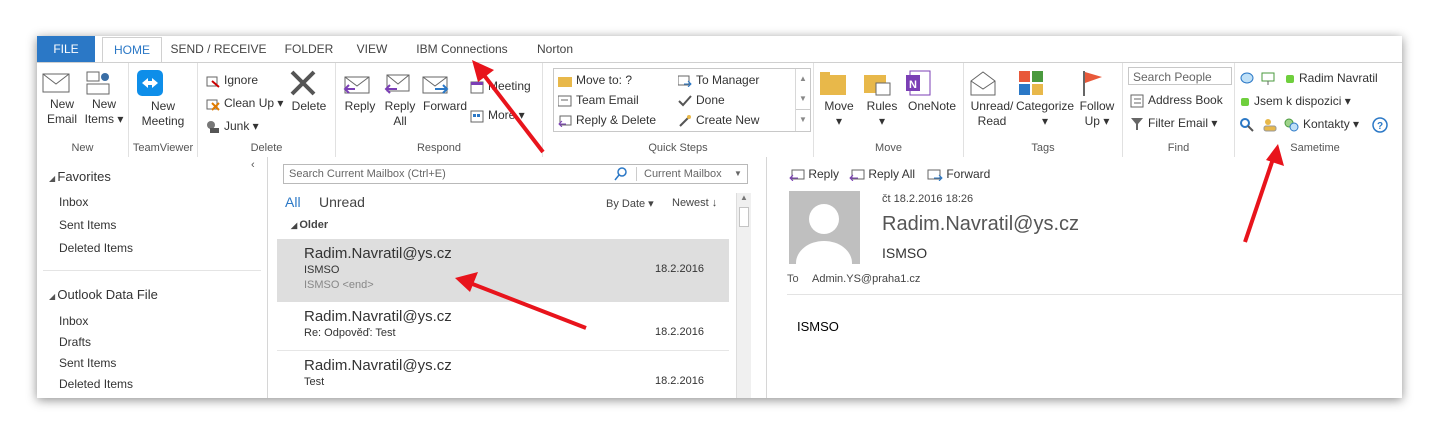 This screenshot has width=1439, height=435. I want to click on sametime-meeting-button, so click(1272, 124).